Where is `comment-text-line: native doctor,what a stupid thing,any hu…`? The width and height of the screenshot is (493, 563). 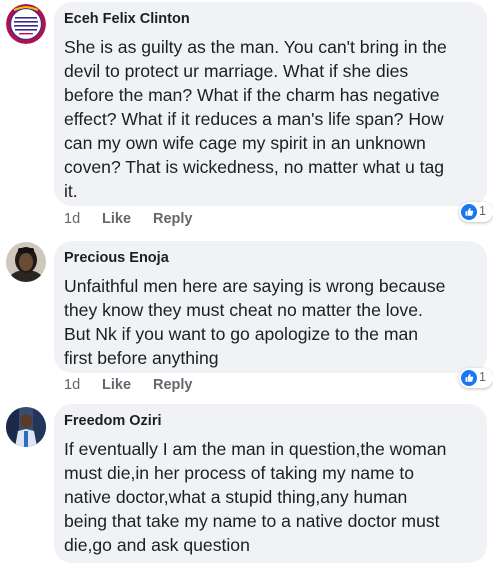
comment-text-line: native doctor,what a stupid thing,any hu… is located at coordinates (236, 497).